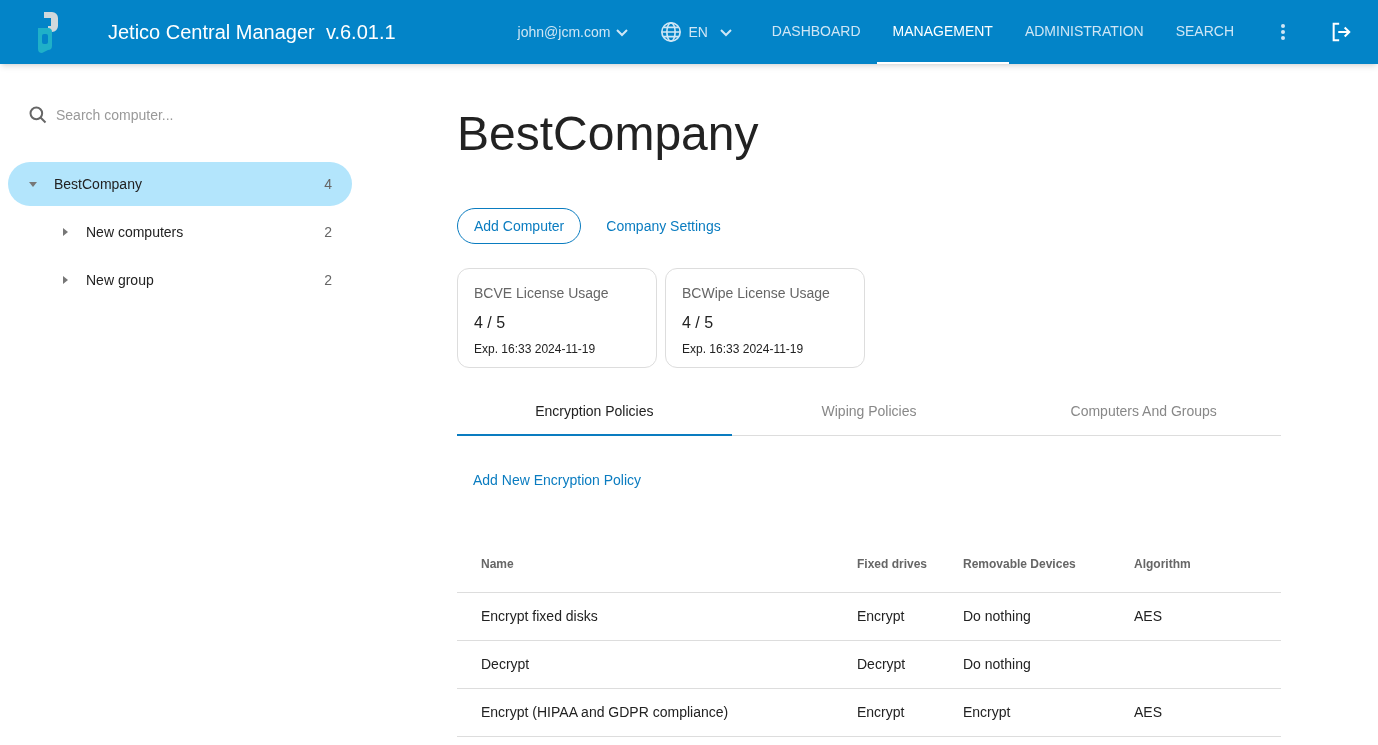 Image resolution: width=1378 pixels, height=745 pixels. Describe the element at coordinates (1204, 32) in the screenshot. I see `nav-tab: SEARCH` at that location.